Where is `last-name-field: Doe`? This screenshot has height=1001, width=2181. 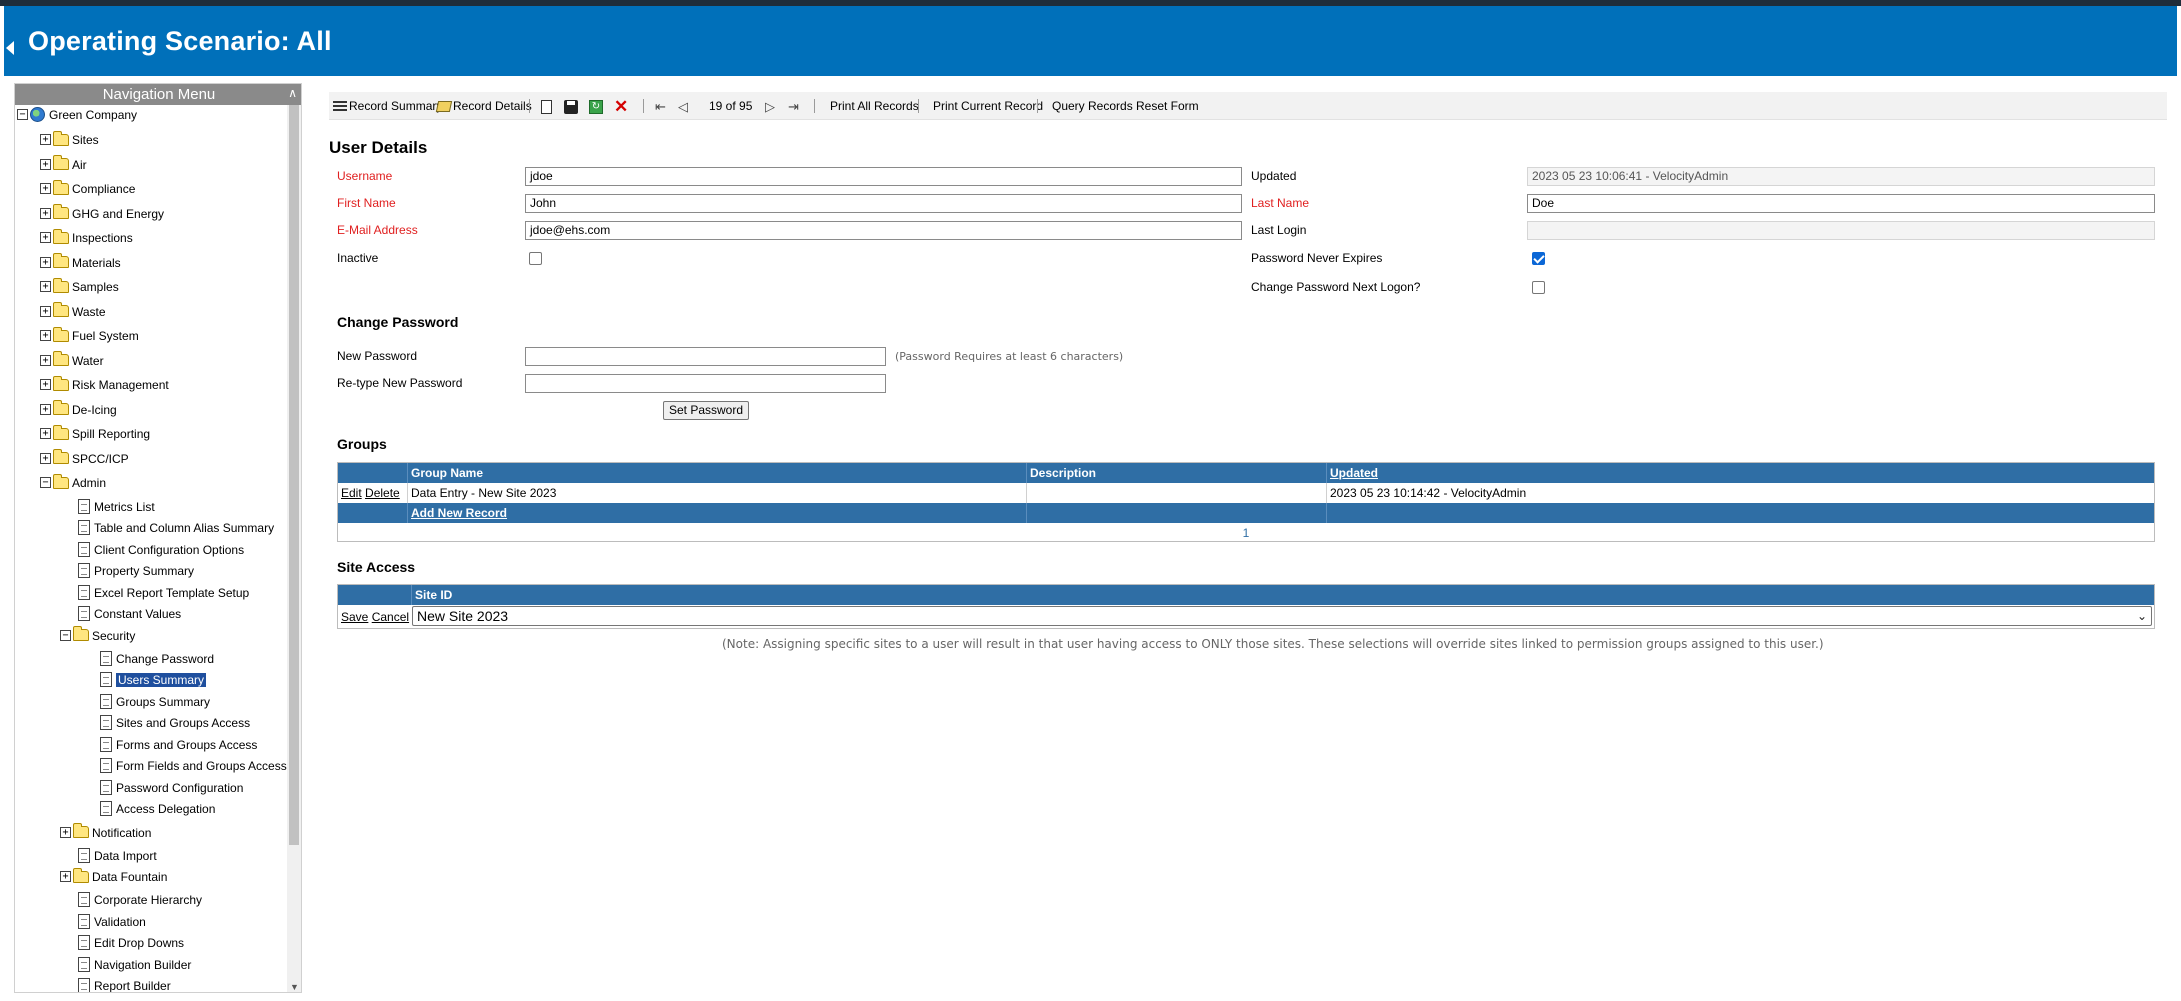 last-name-field: Doe is located at coordinates (1841, 203).